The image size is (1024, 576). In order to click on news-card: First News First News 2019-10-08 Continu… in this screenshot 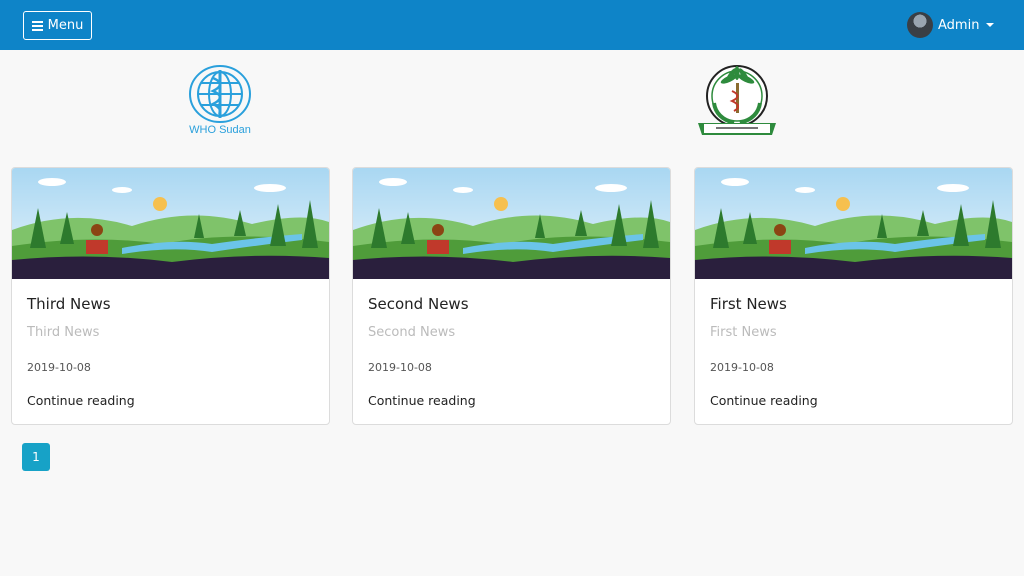, I will do `click(853, 296)`.